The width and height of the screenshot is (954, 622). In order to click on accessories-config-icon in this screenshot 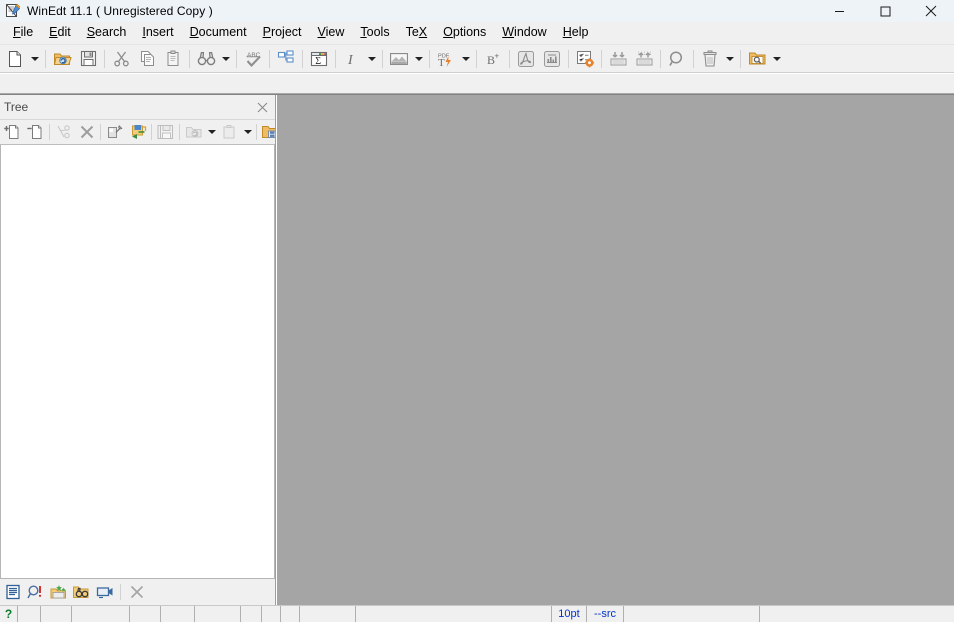, I will do `click(585, 58)`.